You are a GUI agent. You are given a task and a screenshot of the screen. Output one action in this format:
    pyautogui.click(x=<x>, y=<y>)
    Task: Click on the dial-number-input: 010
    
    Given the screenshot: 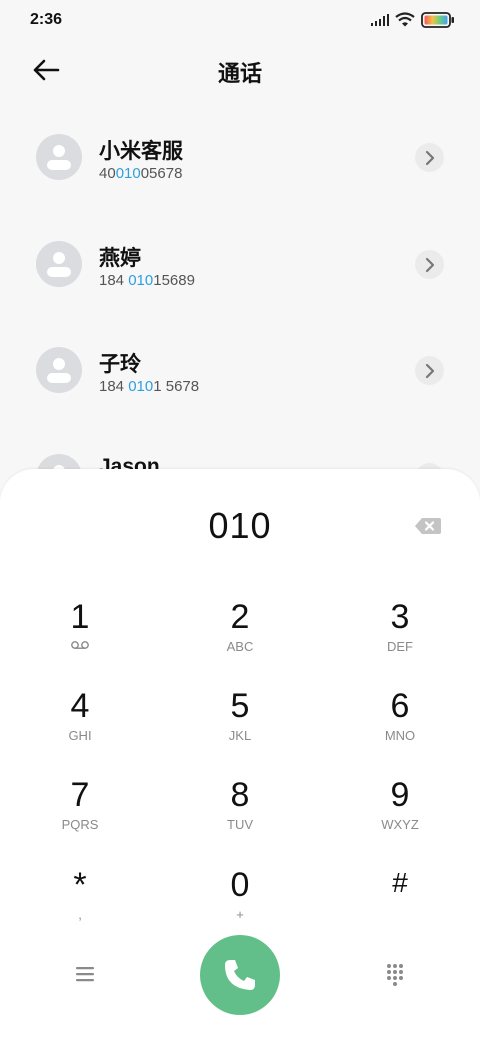 What is the action you would take?
    pyautogui.click(x=240, y=526)
    